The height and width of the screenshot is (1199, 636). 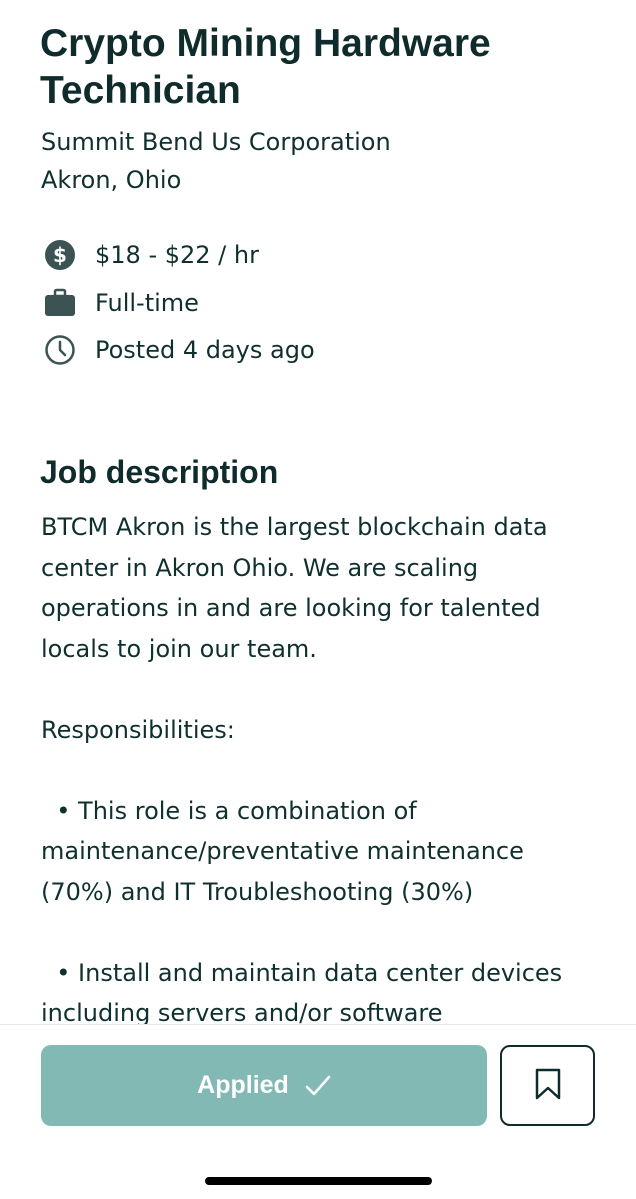 I want to click on posted-row: Posted 4 days ago, so click(x=179, y=350).